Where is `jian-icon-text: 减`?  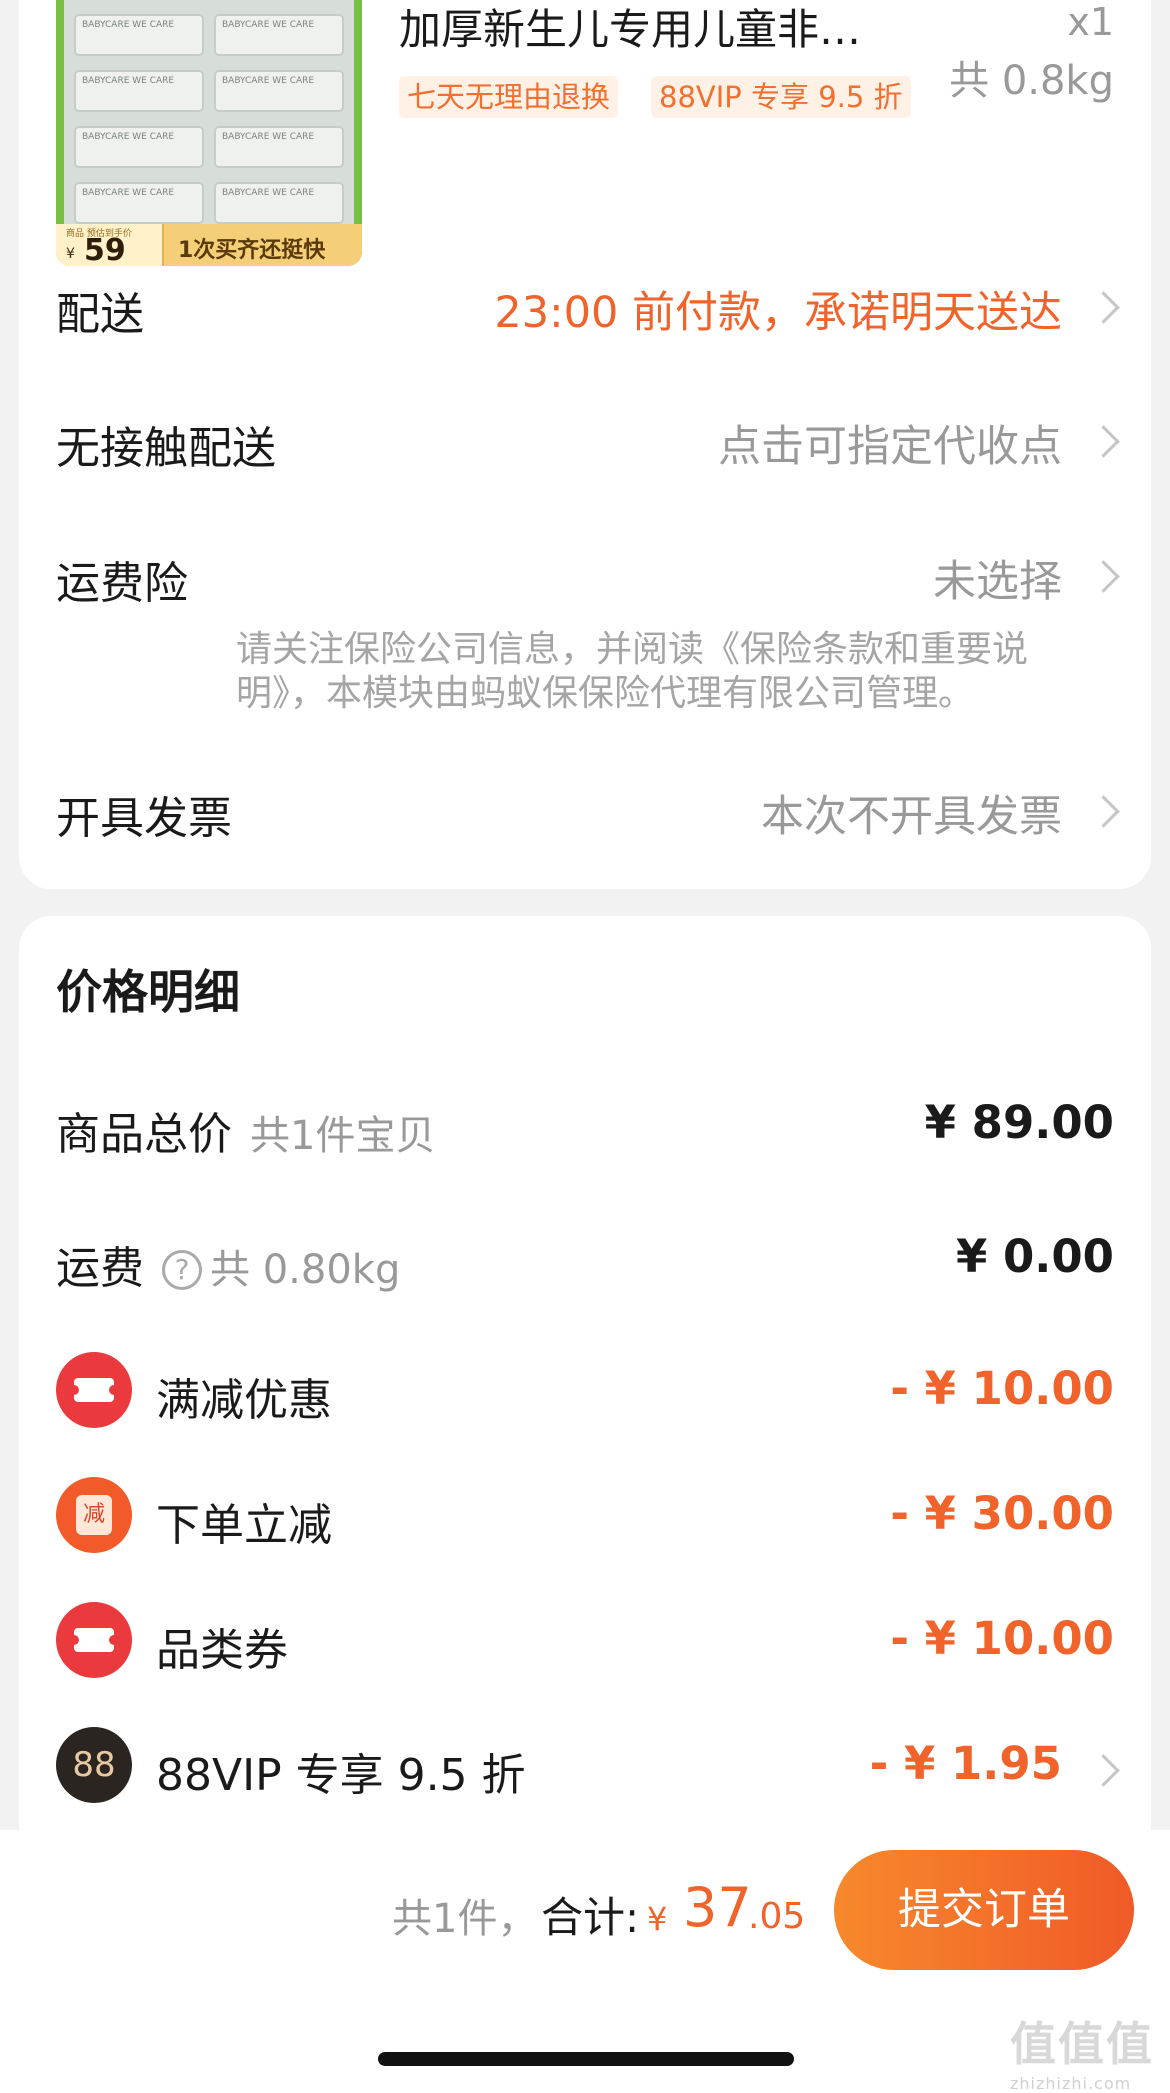
jian-icon-text: 减 is located at coordinates (94, 1515).